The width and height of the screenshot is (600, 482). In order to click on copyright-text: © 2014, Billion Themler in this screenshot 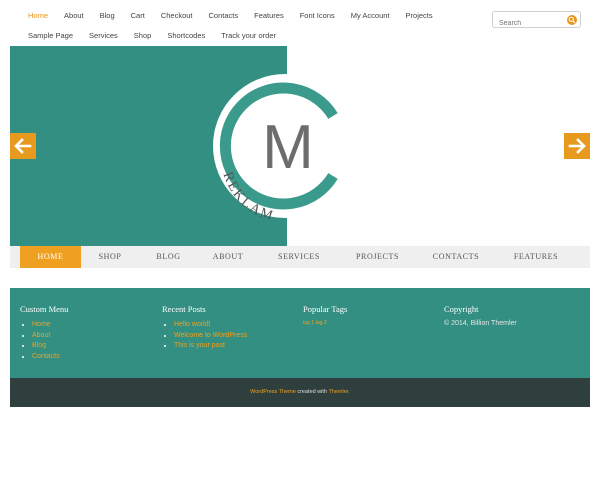, I will do `click(480, 323)`.